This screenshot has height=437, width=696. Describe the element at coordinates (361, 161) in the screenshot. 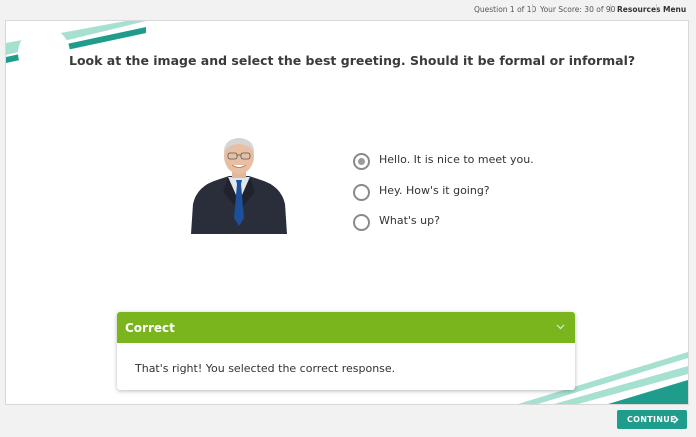

I see `radio-button-selected` at that location.